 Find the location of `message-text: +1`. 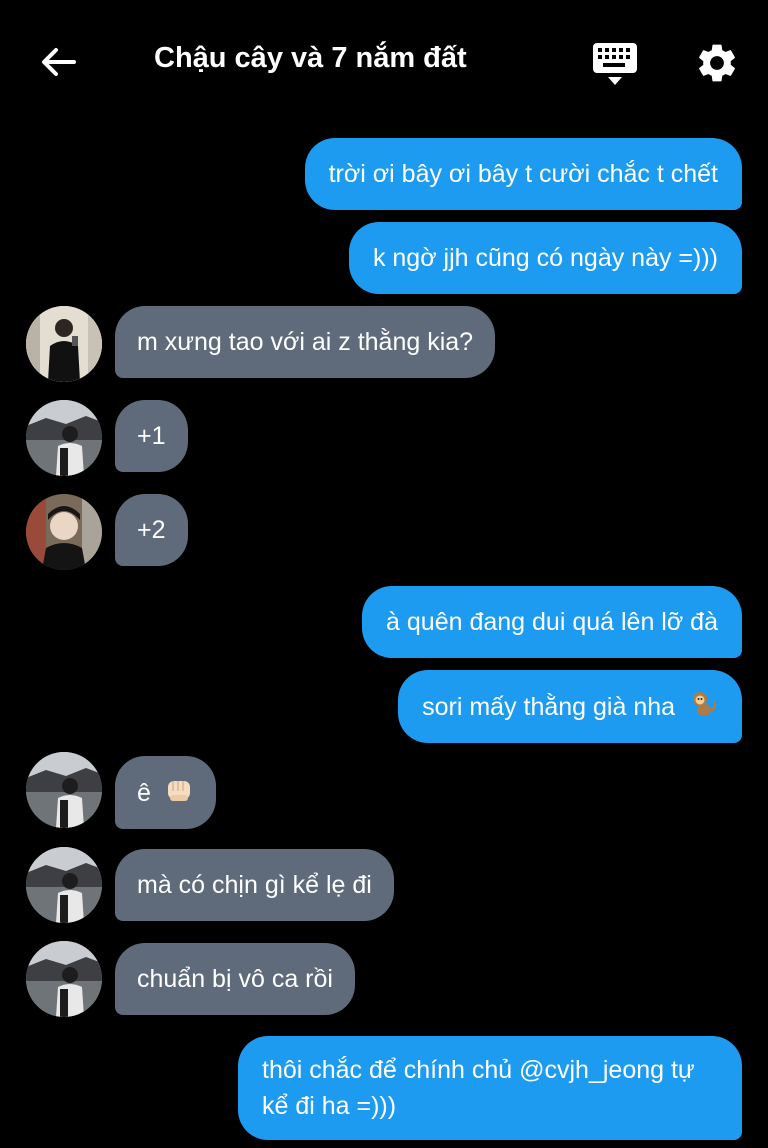

message-text: +1 is located at coordinates (151, 436).